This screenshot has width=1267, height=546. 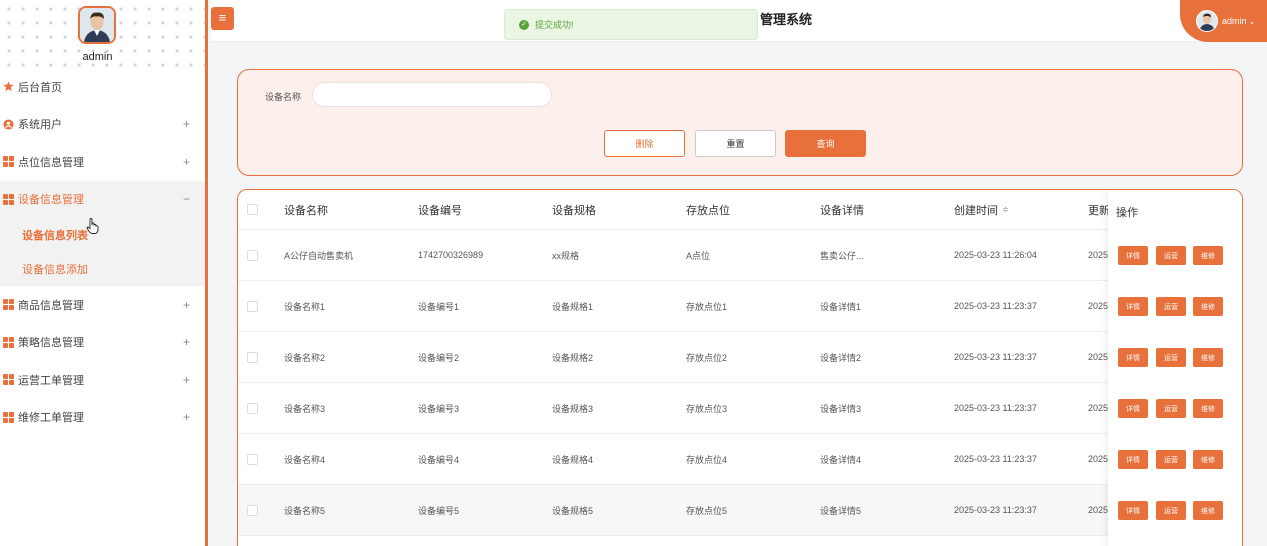 I want to click on device-name-input, so click(x=432, y=94).